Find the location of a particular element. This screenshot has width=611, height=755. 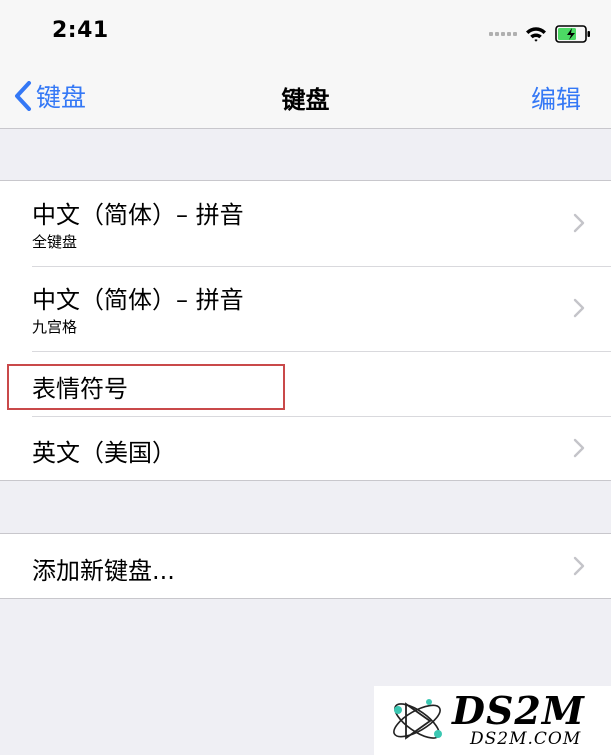

keyboard-subtitle: 九宫格 is located at coordinates (55, 327).